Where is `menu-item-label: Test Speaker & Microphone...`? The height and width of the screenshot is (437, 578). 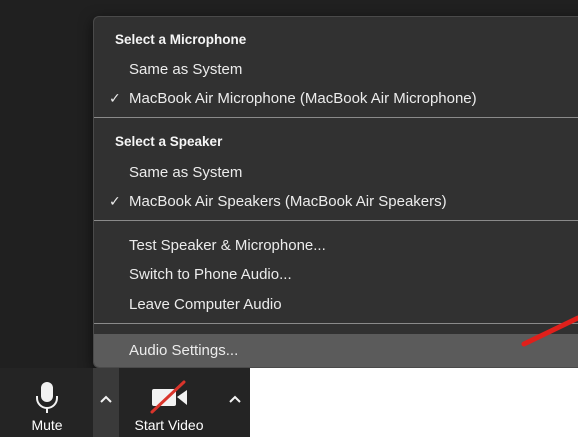
menu-item-label: Test Speaker & Microphone... is located at coordinates (227, 245).